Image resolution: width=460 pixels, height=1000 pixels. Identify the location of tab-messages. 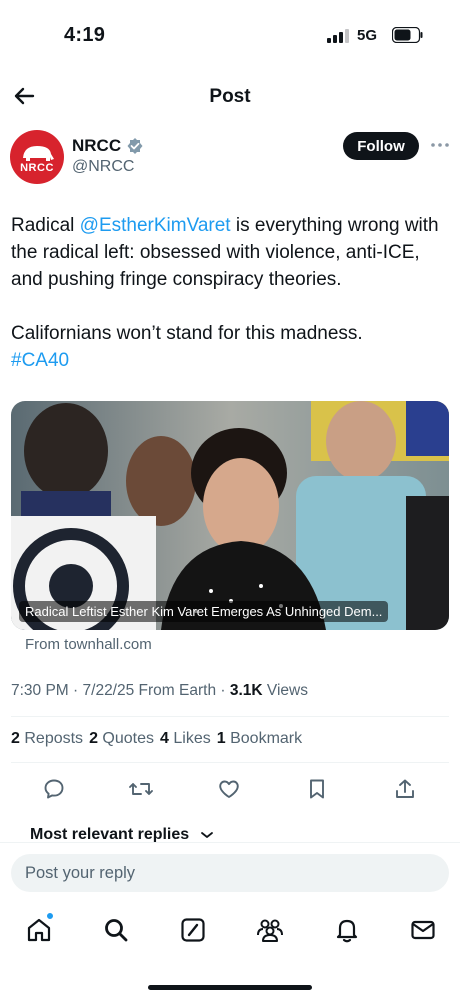
(423, 930).